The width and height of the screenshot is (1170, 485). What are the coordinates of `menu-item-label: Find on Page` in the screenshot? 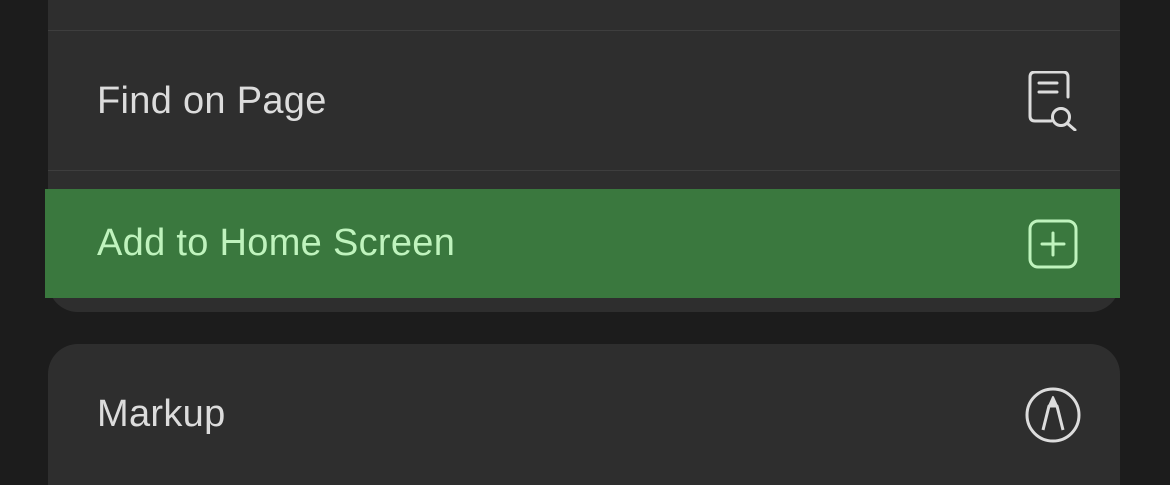 It's located at (212, 100).